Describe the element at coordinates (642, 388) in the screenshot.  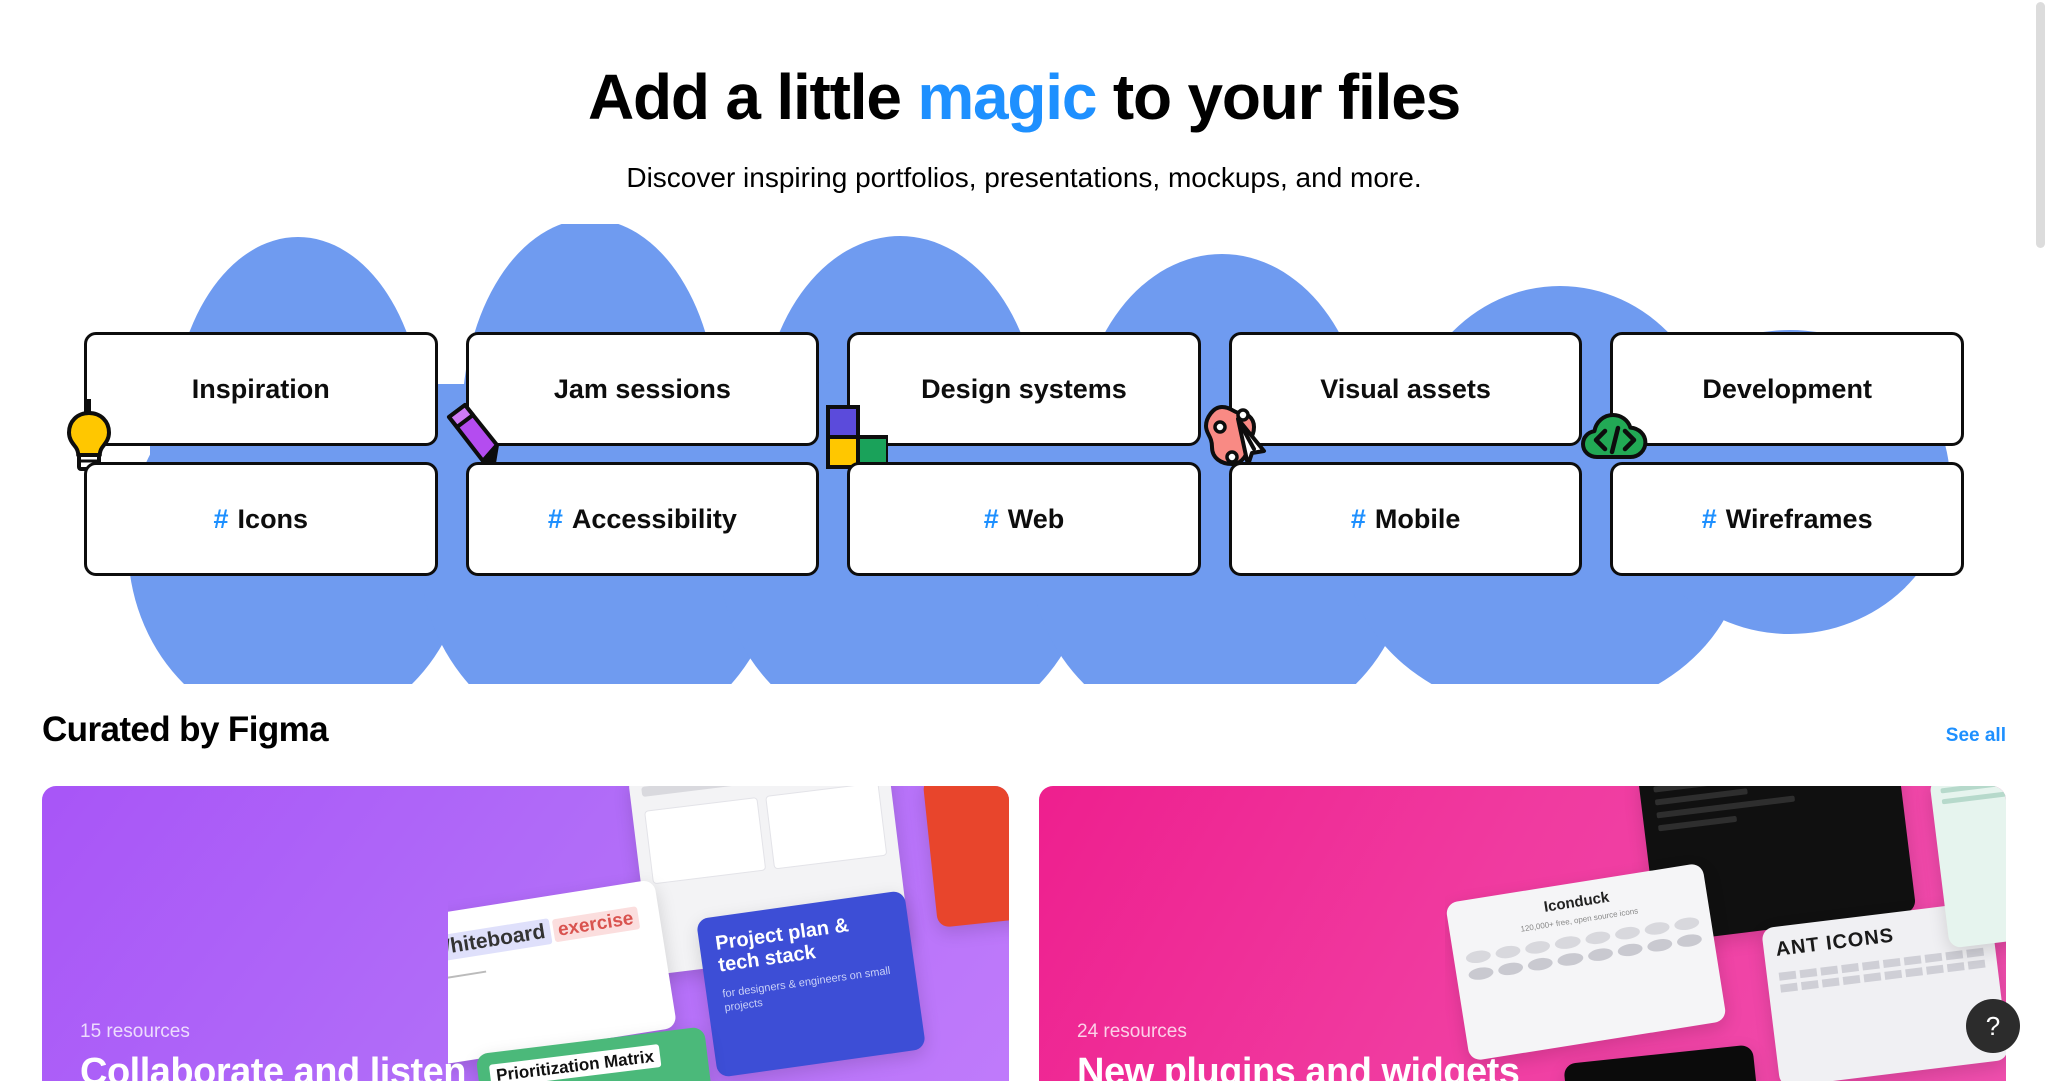
I see `category-label: Jam sessions` at that location.